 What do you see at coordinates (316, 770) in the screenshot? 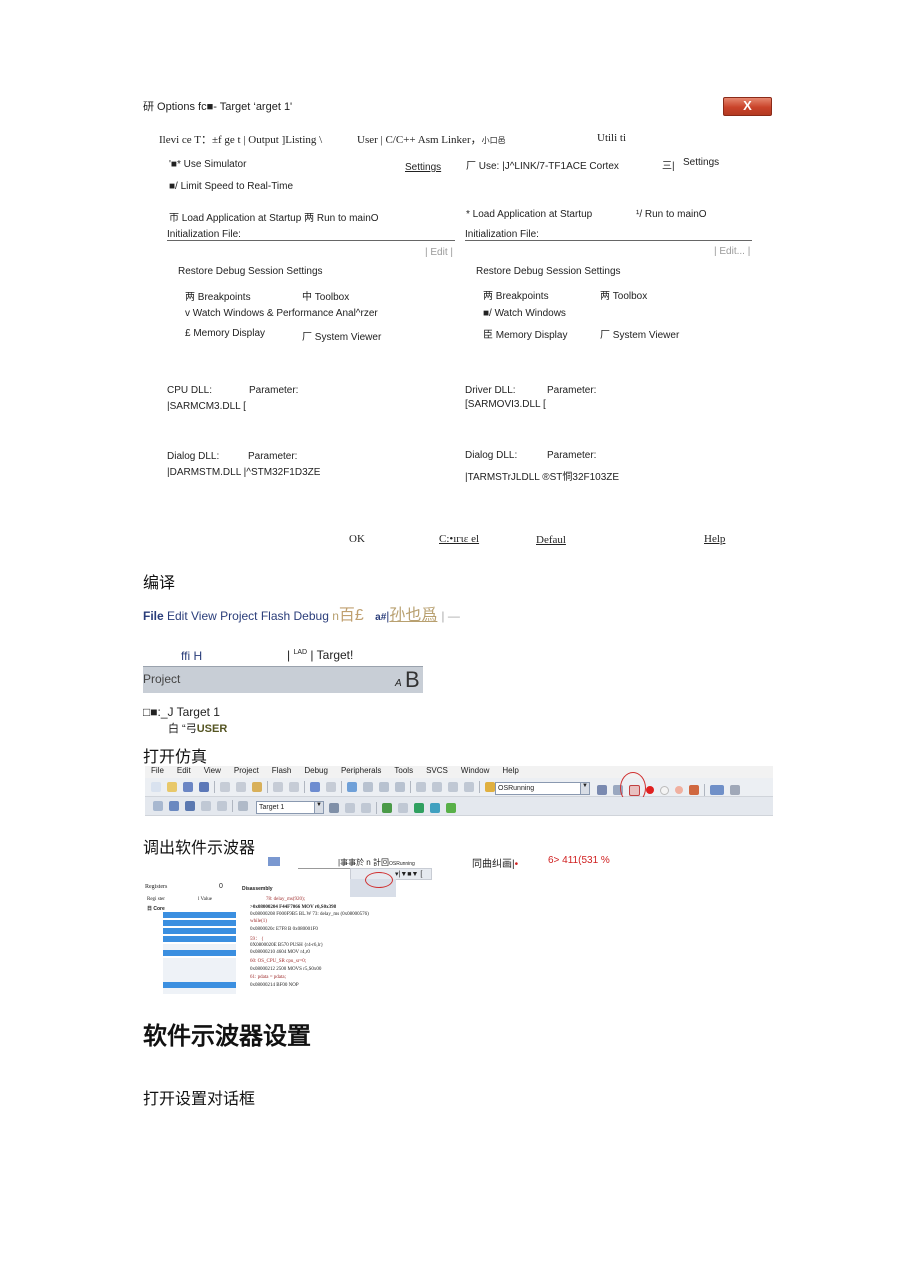
I see `menu-debug: Debug` at bounding box center [316, 770].